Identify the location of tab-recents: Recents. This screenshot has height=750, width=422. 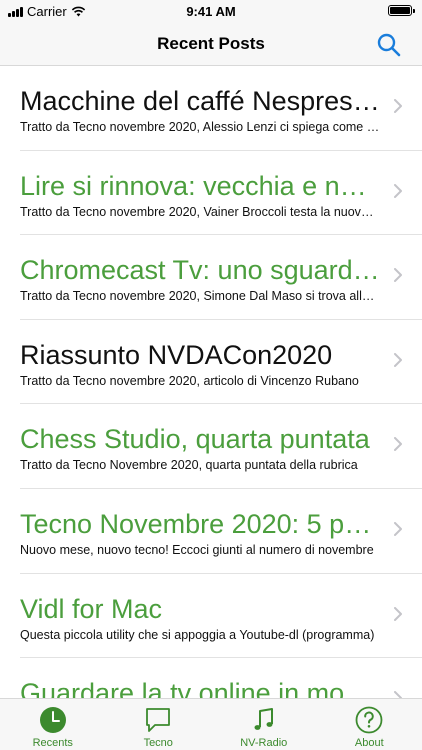
(53, 724).